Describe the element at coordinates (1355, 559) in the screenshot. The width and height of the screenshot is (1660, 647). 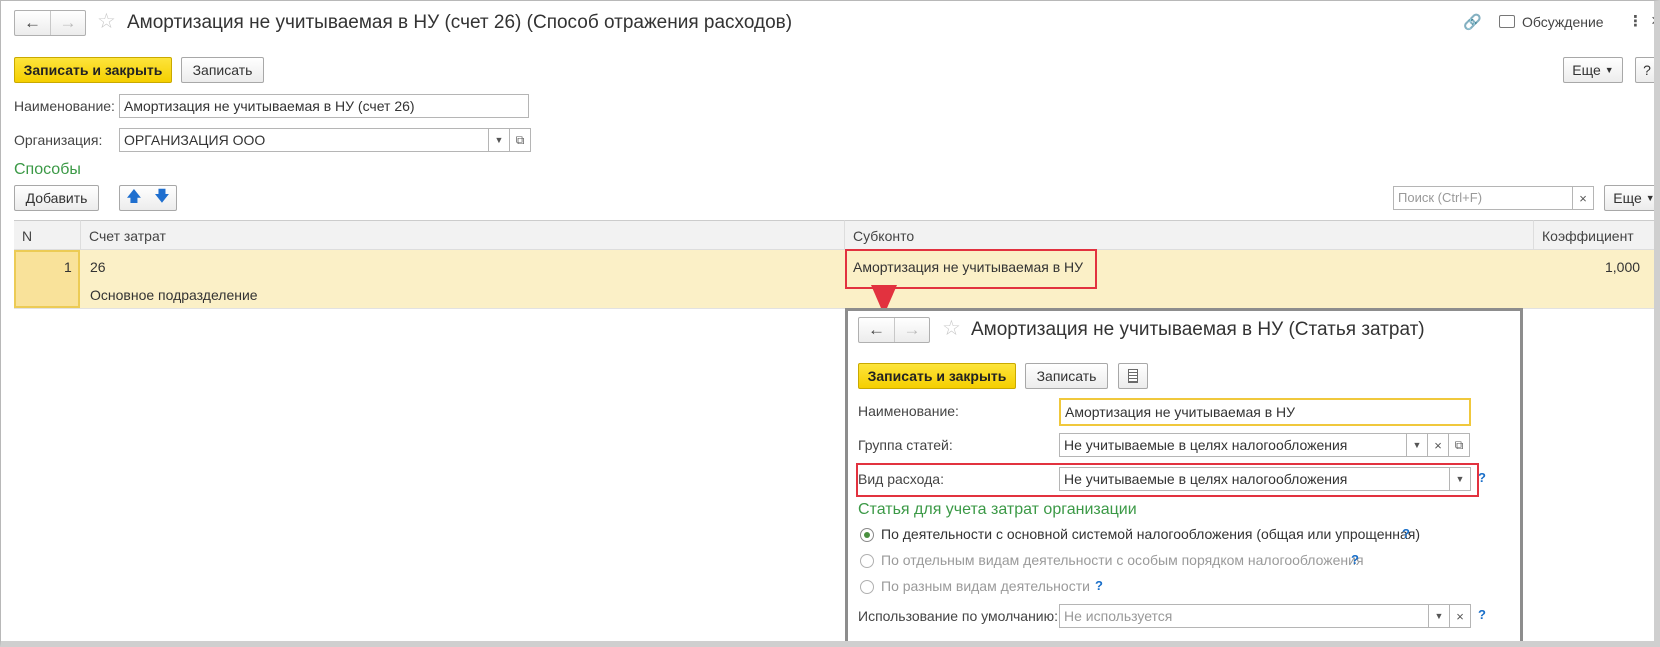
I see `radio-special-taxation-help-icon: ?` at that location.